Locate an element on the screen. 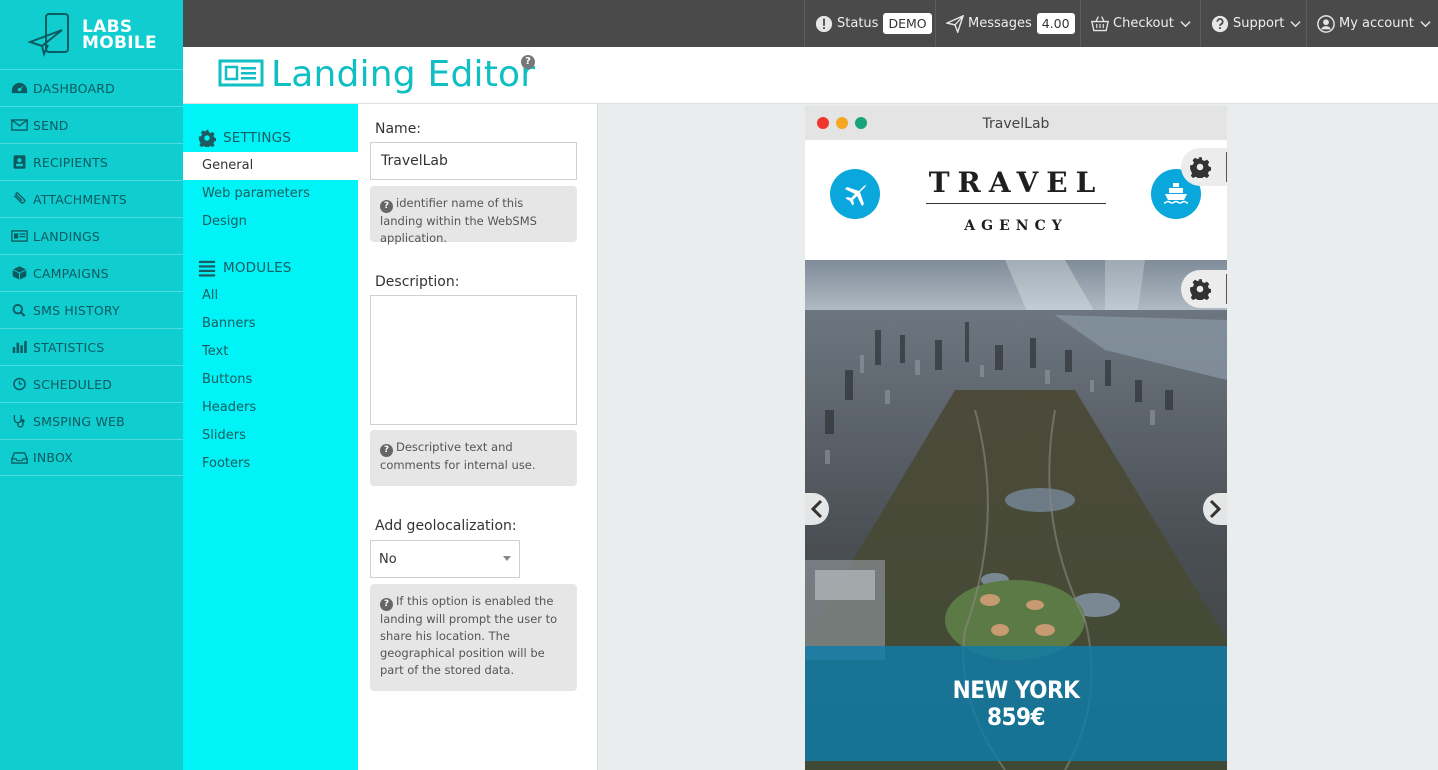  slider-next-button is located at coordinates (1215, 509).